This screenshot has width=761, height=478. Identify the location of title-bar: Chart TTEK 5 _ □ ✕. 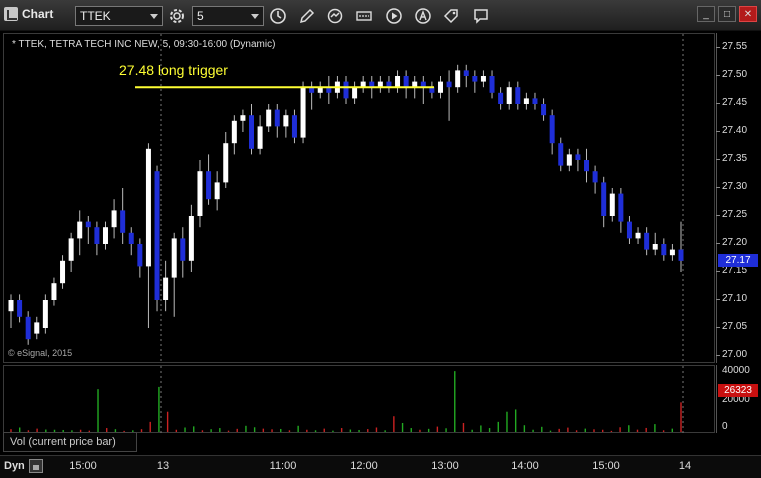
(380, 15).